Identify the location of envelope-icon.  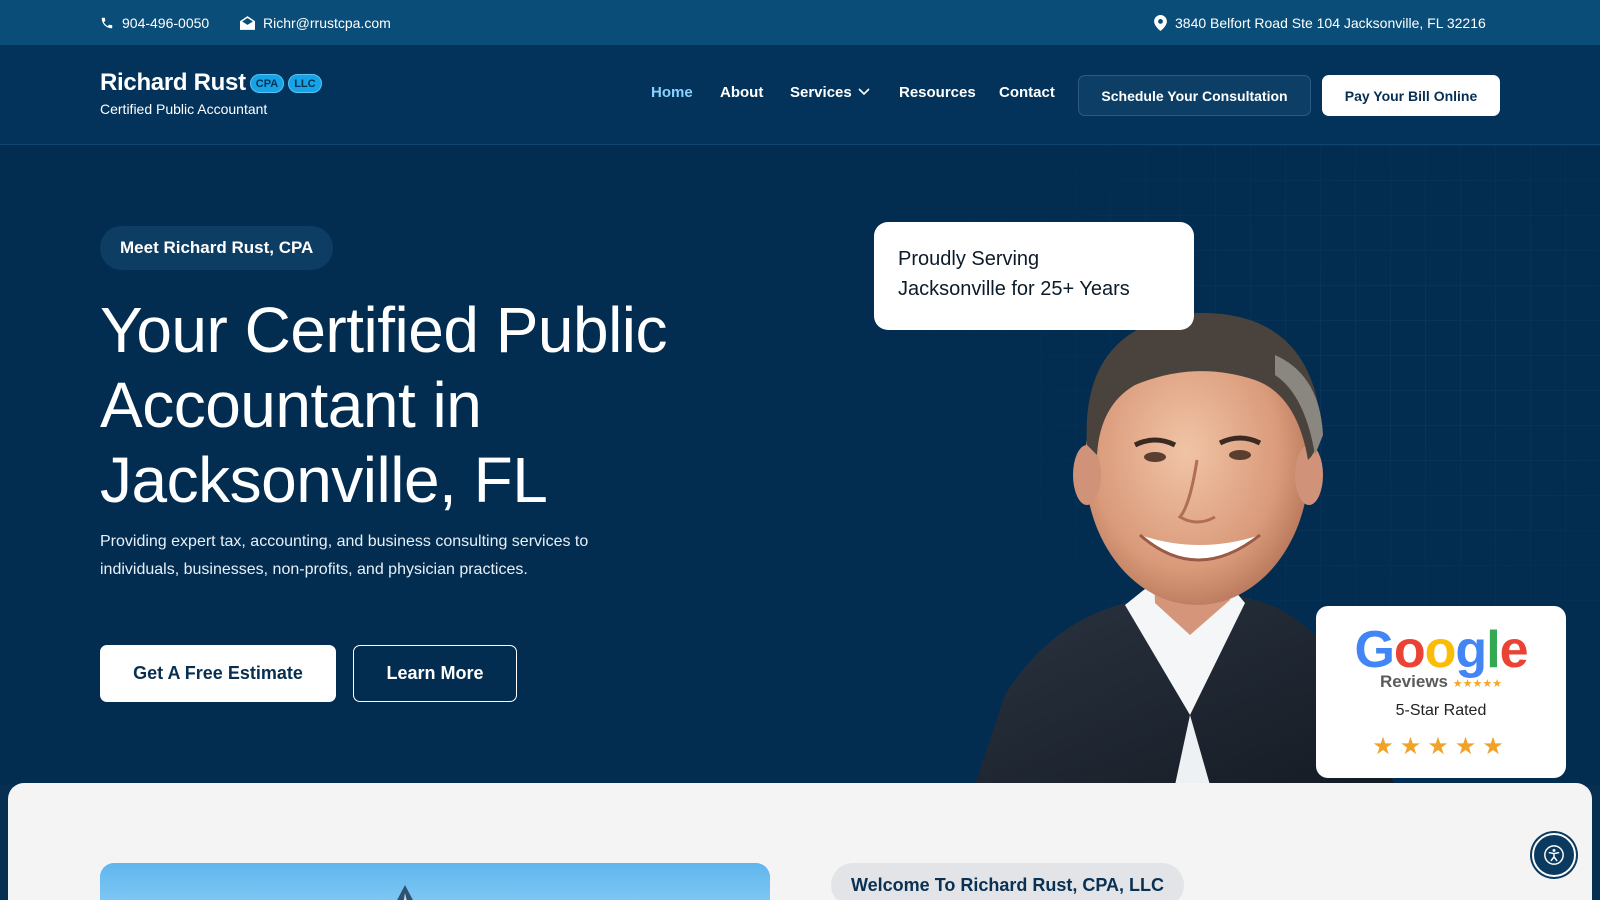
(247, 22).